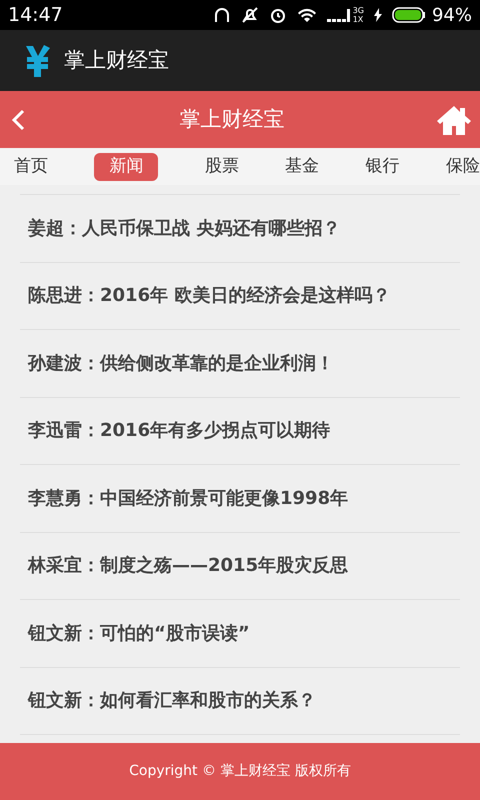 Image resolution: width=480 pixels, height=800 pixels. Describe the element at coordinates (383, 166) in the screenshot. I see `category-tab: 银行` at that location.